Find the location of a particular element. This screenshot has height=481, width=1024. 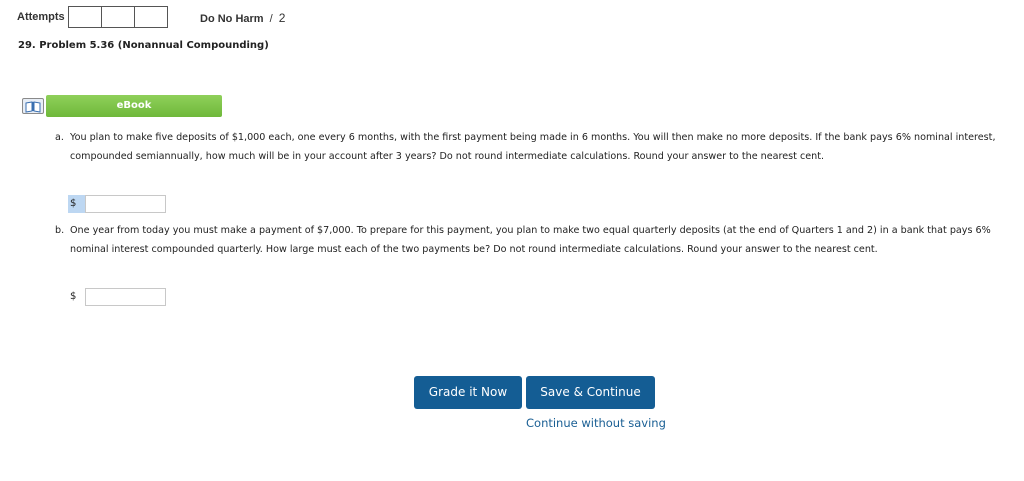

attempts-tracker: Attempts is located at coordinates (92, 17).